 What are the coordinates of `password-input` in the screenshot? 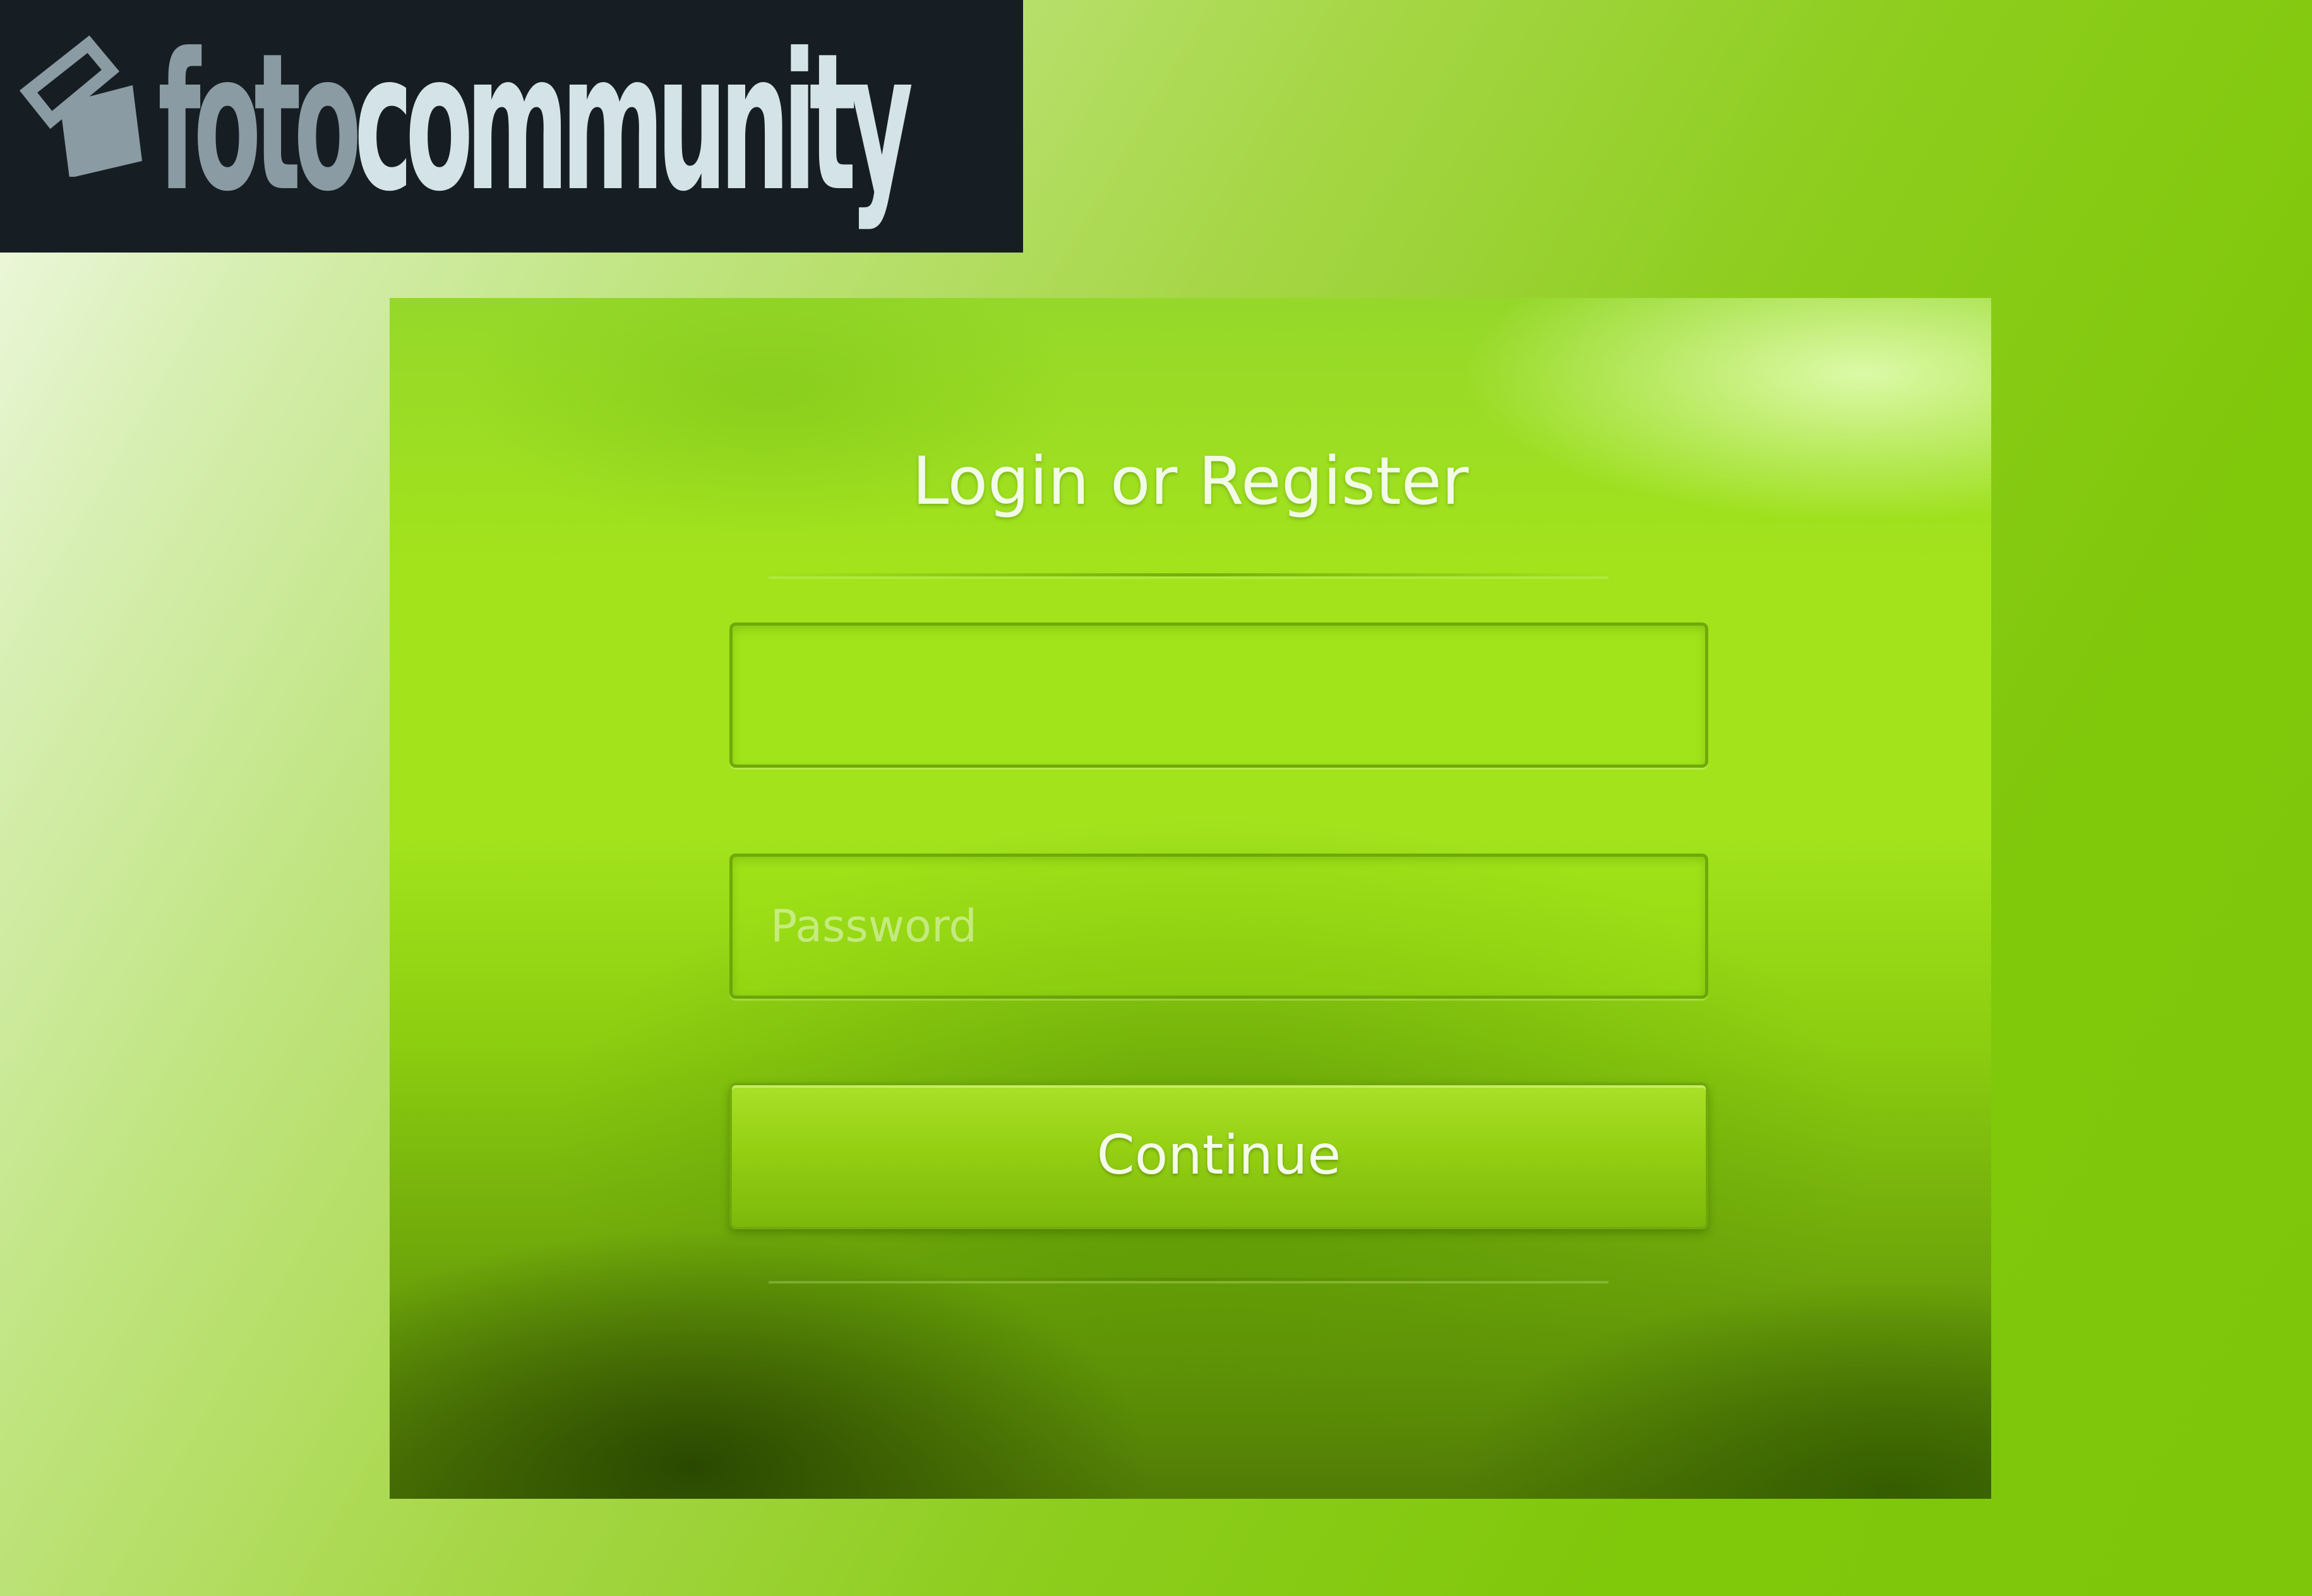 It's located at (1218, 926).